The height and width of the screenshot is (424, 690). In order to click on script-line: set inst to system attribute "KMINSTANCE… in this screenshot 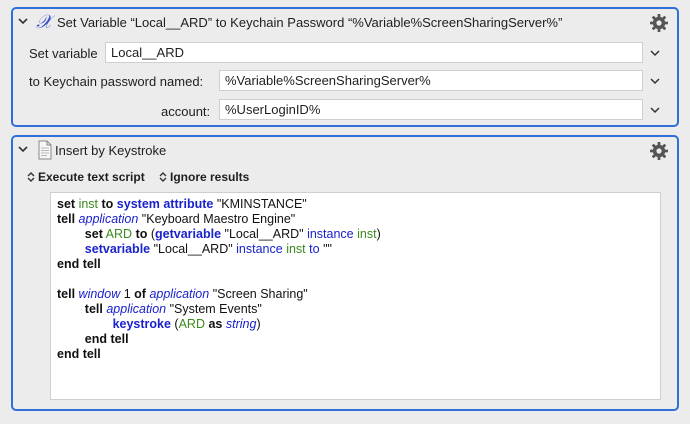, I will do `click(182, 204)`.